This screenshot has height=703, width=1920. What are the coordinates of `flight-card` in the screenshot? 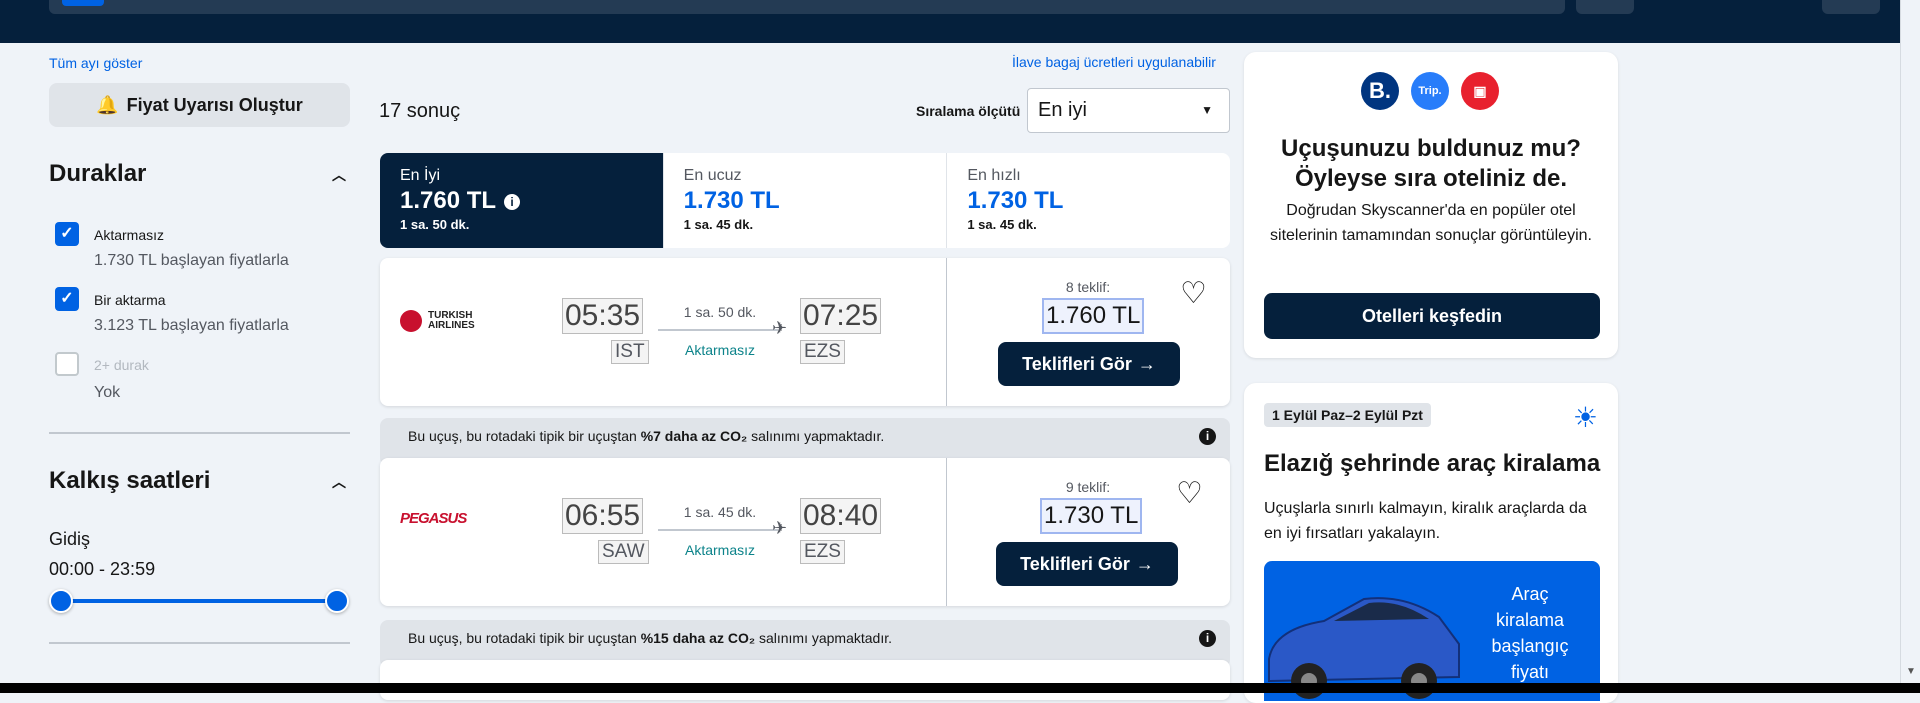 It's located at (805, 680).